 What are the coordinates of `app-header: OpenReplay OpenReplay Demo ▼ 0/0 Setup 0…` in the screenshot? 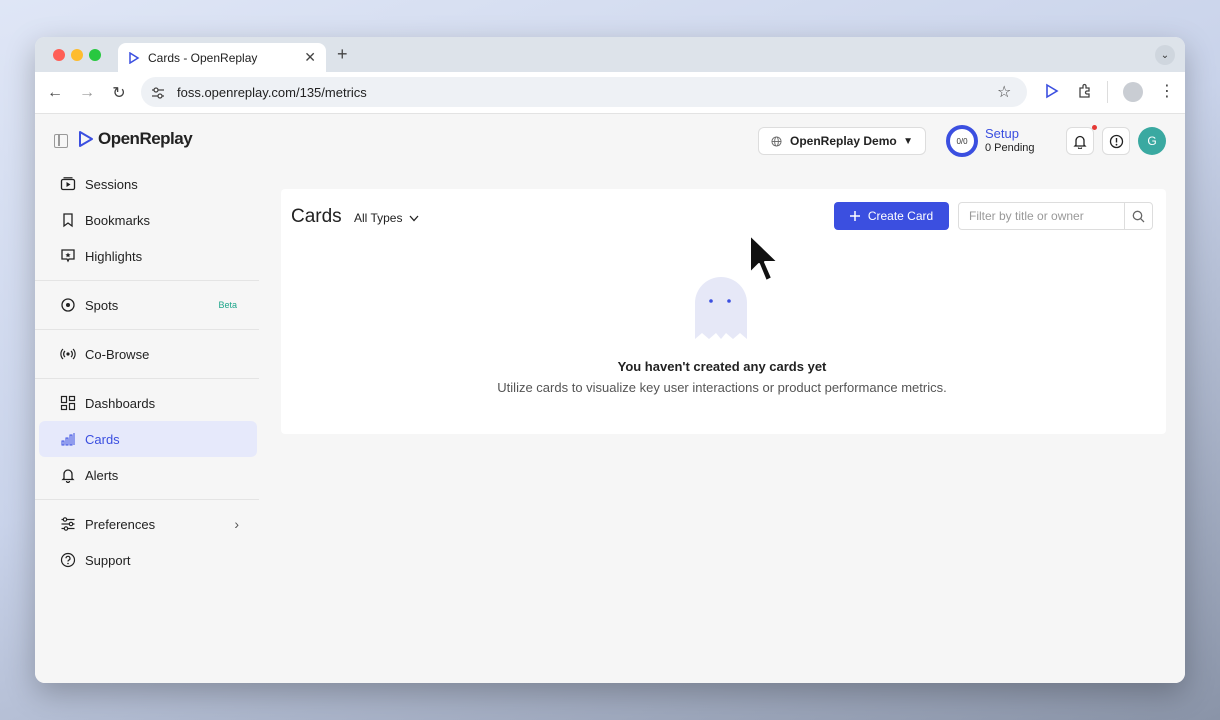 It's located at (610, 140).